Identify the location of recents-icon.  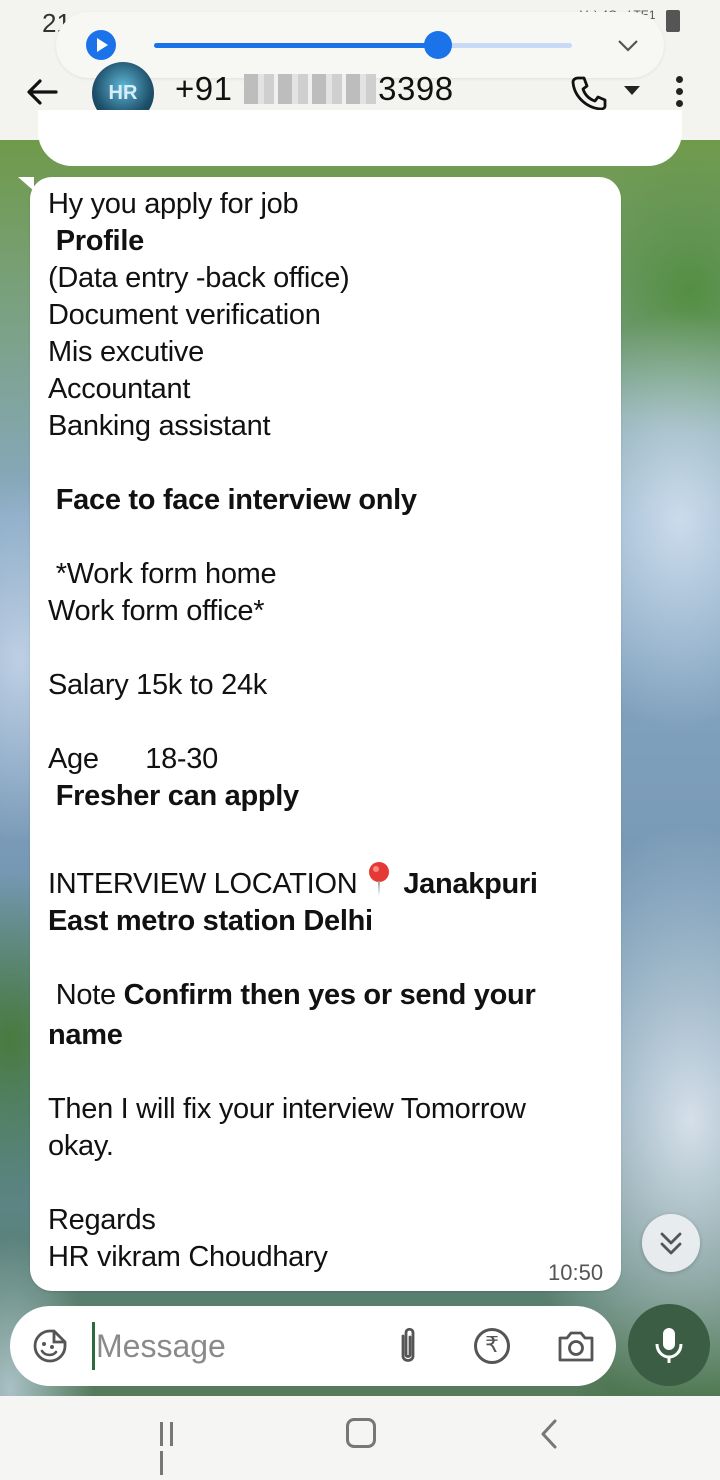
(174, 1448).